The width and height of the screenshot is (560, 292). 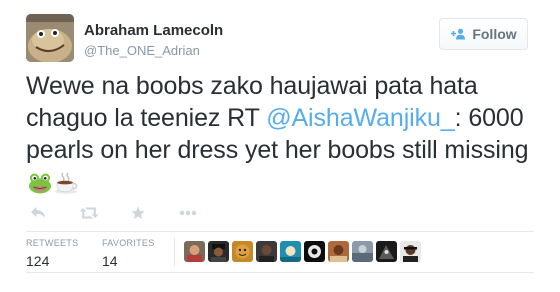 I want to click on user-avatar, so click(x=50, y=38).